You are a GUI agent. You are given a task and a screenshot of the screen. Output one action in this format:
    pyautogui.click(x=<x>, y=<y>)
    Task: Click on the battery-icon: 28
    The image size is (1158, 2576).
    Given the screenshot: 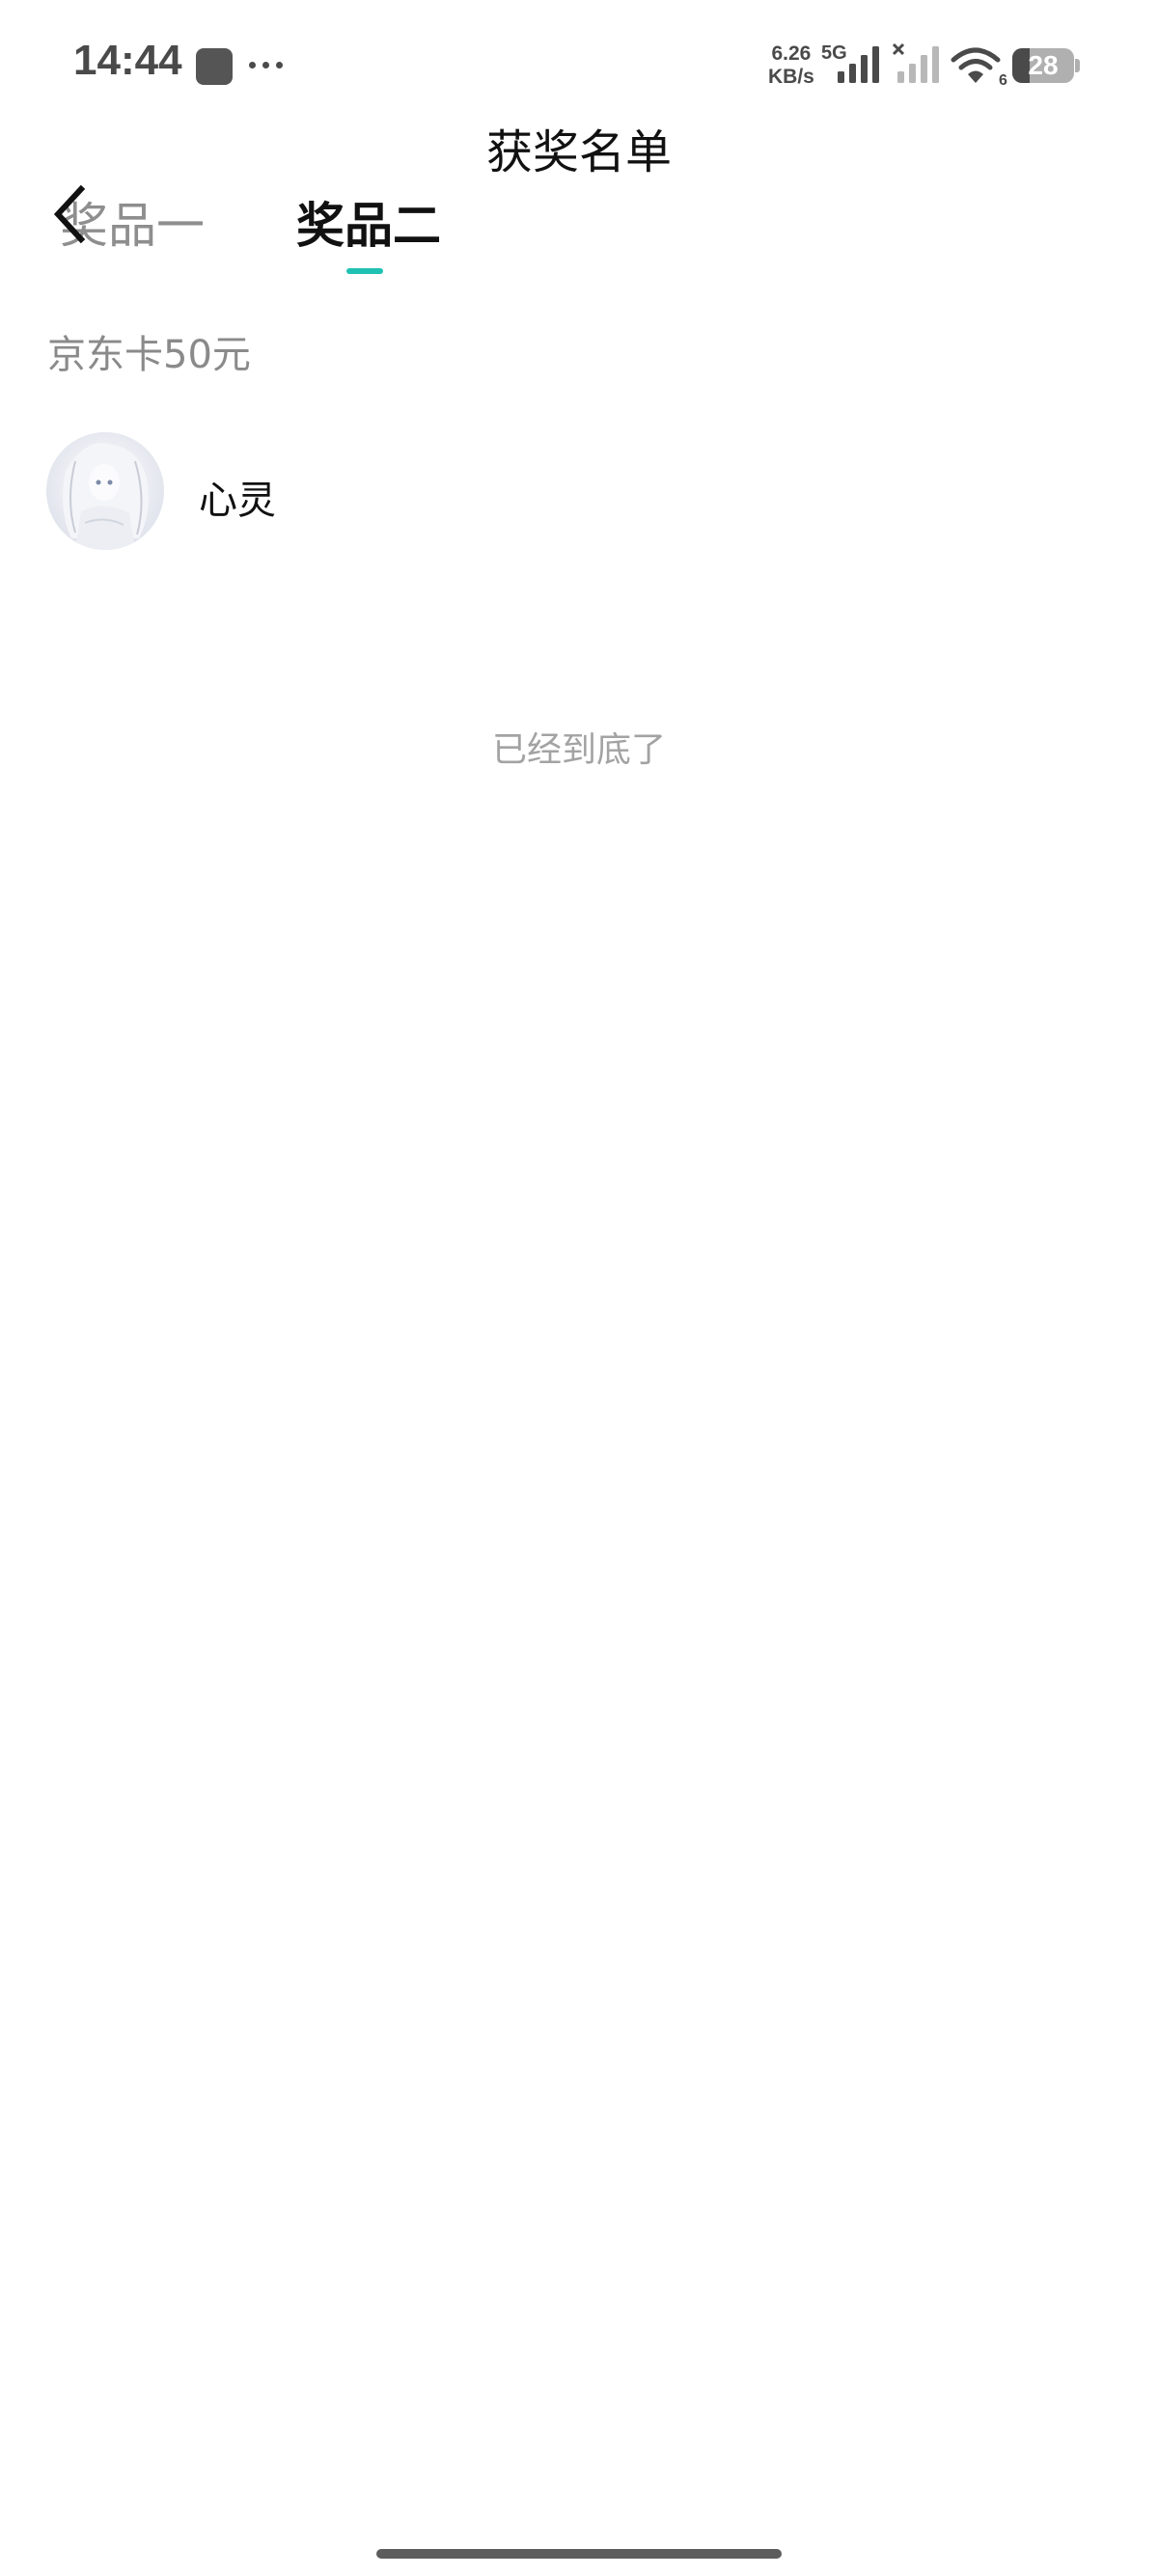 What is the action you would take?
    pyautogui.click(x=1043, y=65)
    